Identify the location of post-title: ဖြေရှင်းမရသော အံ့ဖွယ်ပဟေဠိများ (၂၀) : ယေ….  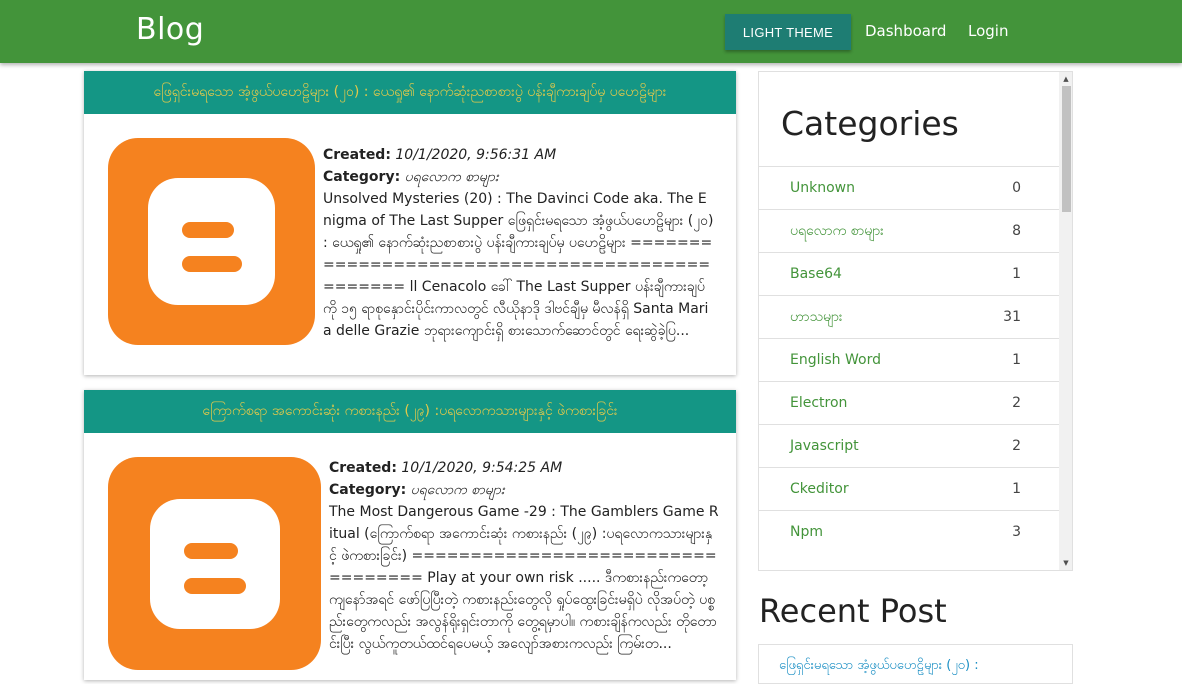
(410, 92).